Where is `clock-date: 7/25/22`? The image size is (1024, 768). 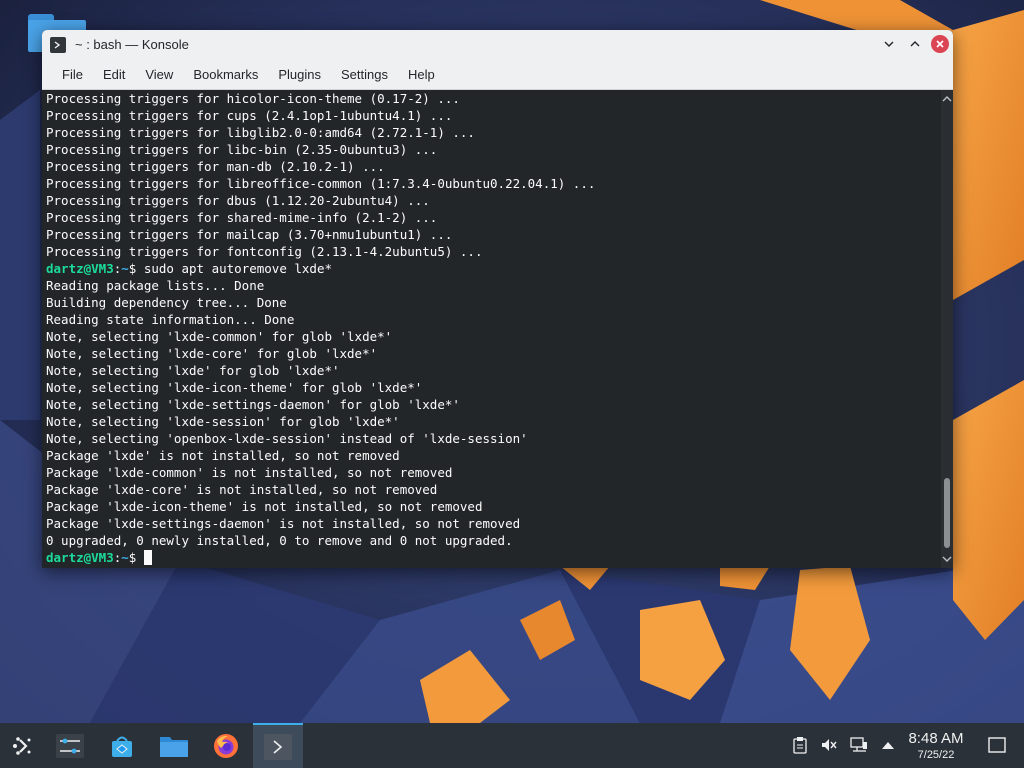
clock-date: 7/25/22 is located at coordinates (936, 755).